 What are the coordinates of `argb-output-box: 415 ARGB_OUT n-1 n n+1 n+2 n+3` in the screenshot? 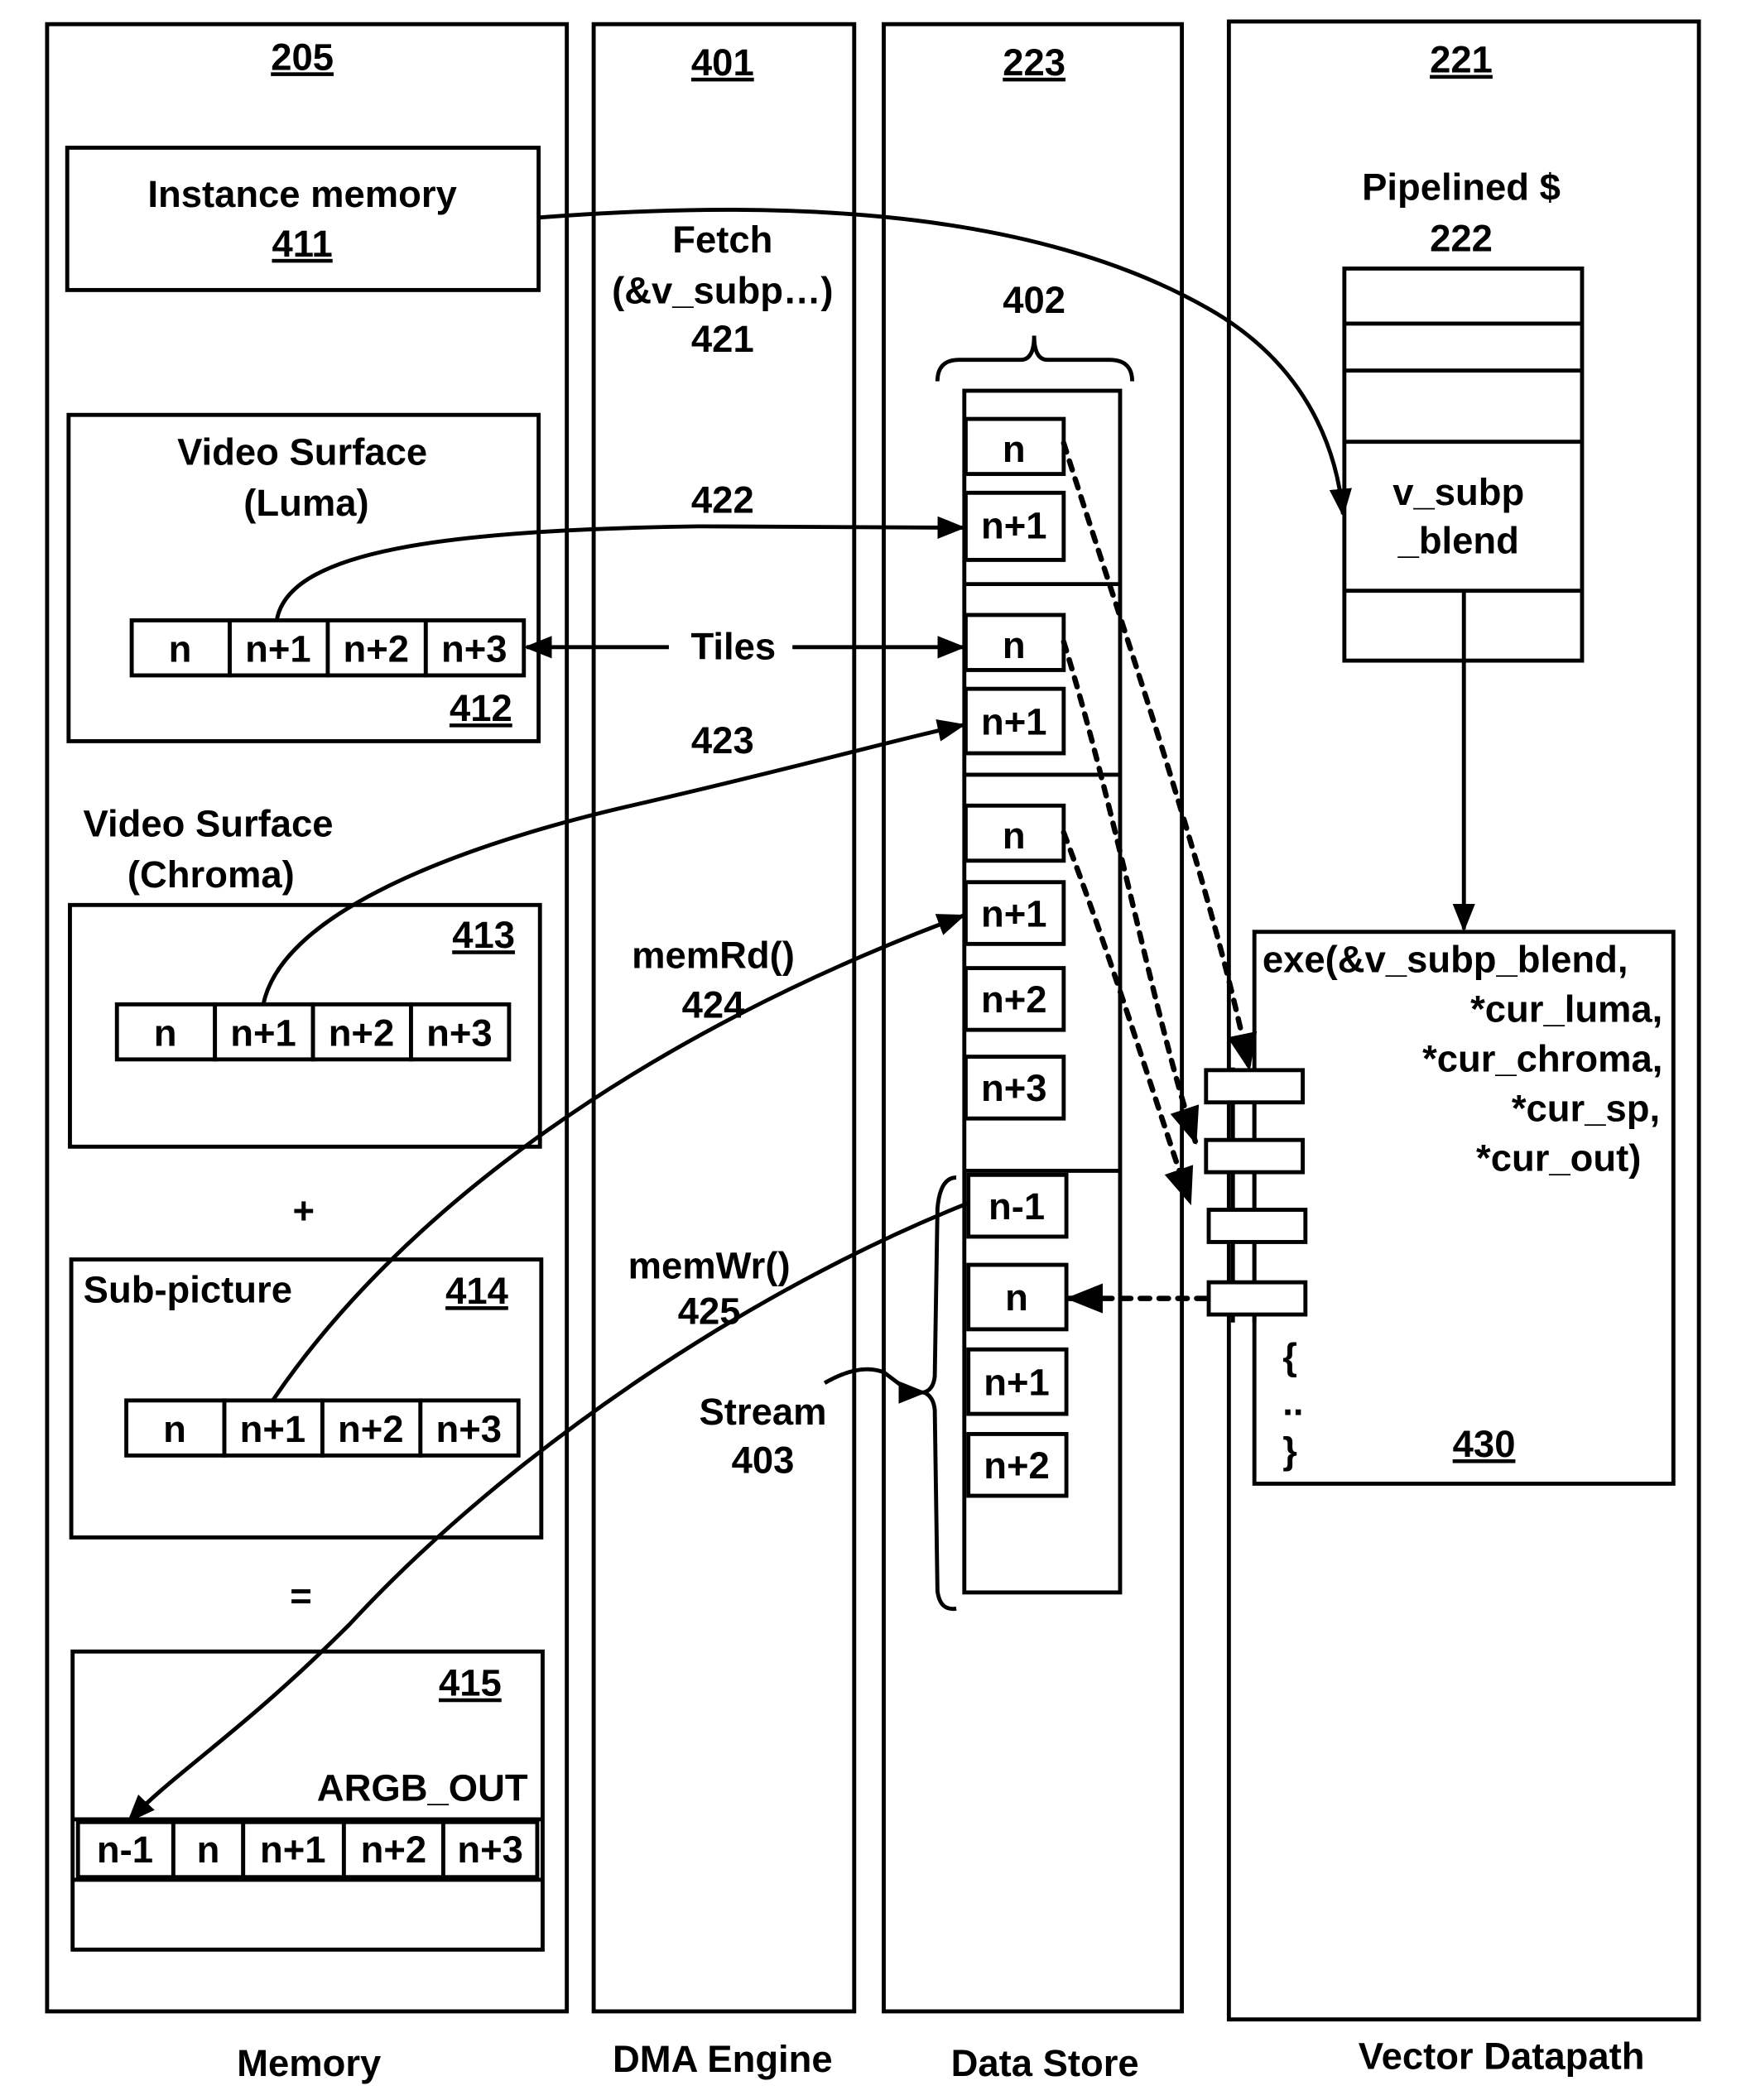 It's located at (307, 1801).